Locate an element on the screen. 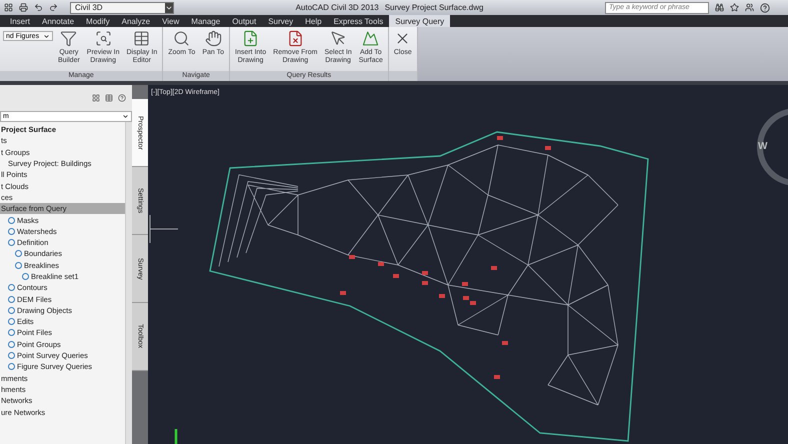 This screenshot has width=788, height=444. crosshair-drawing is located at coordinates (164, 229).